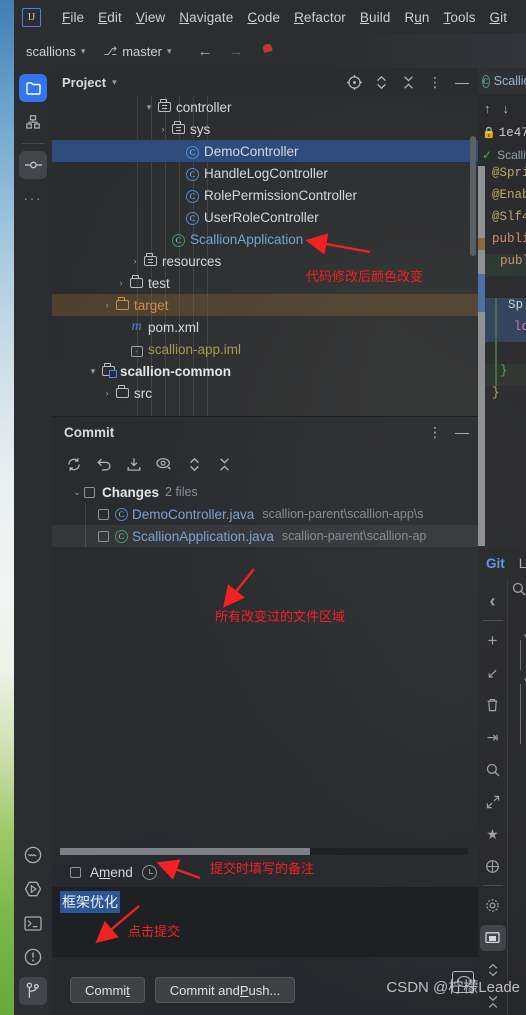  What do you see at coordinates (492, 938) in the screenshot?
I see `open-folder-icon` at bounding box center [492, 938].